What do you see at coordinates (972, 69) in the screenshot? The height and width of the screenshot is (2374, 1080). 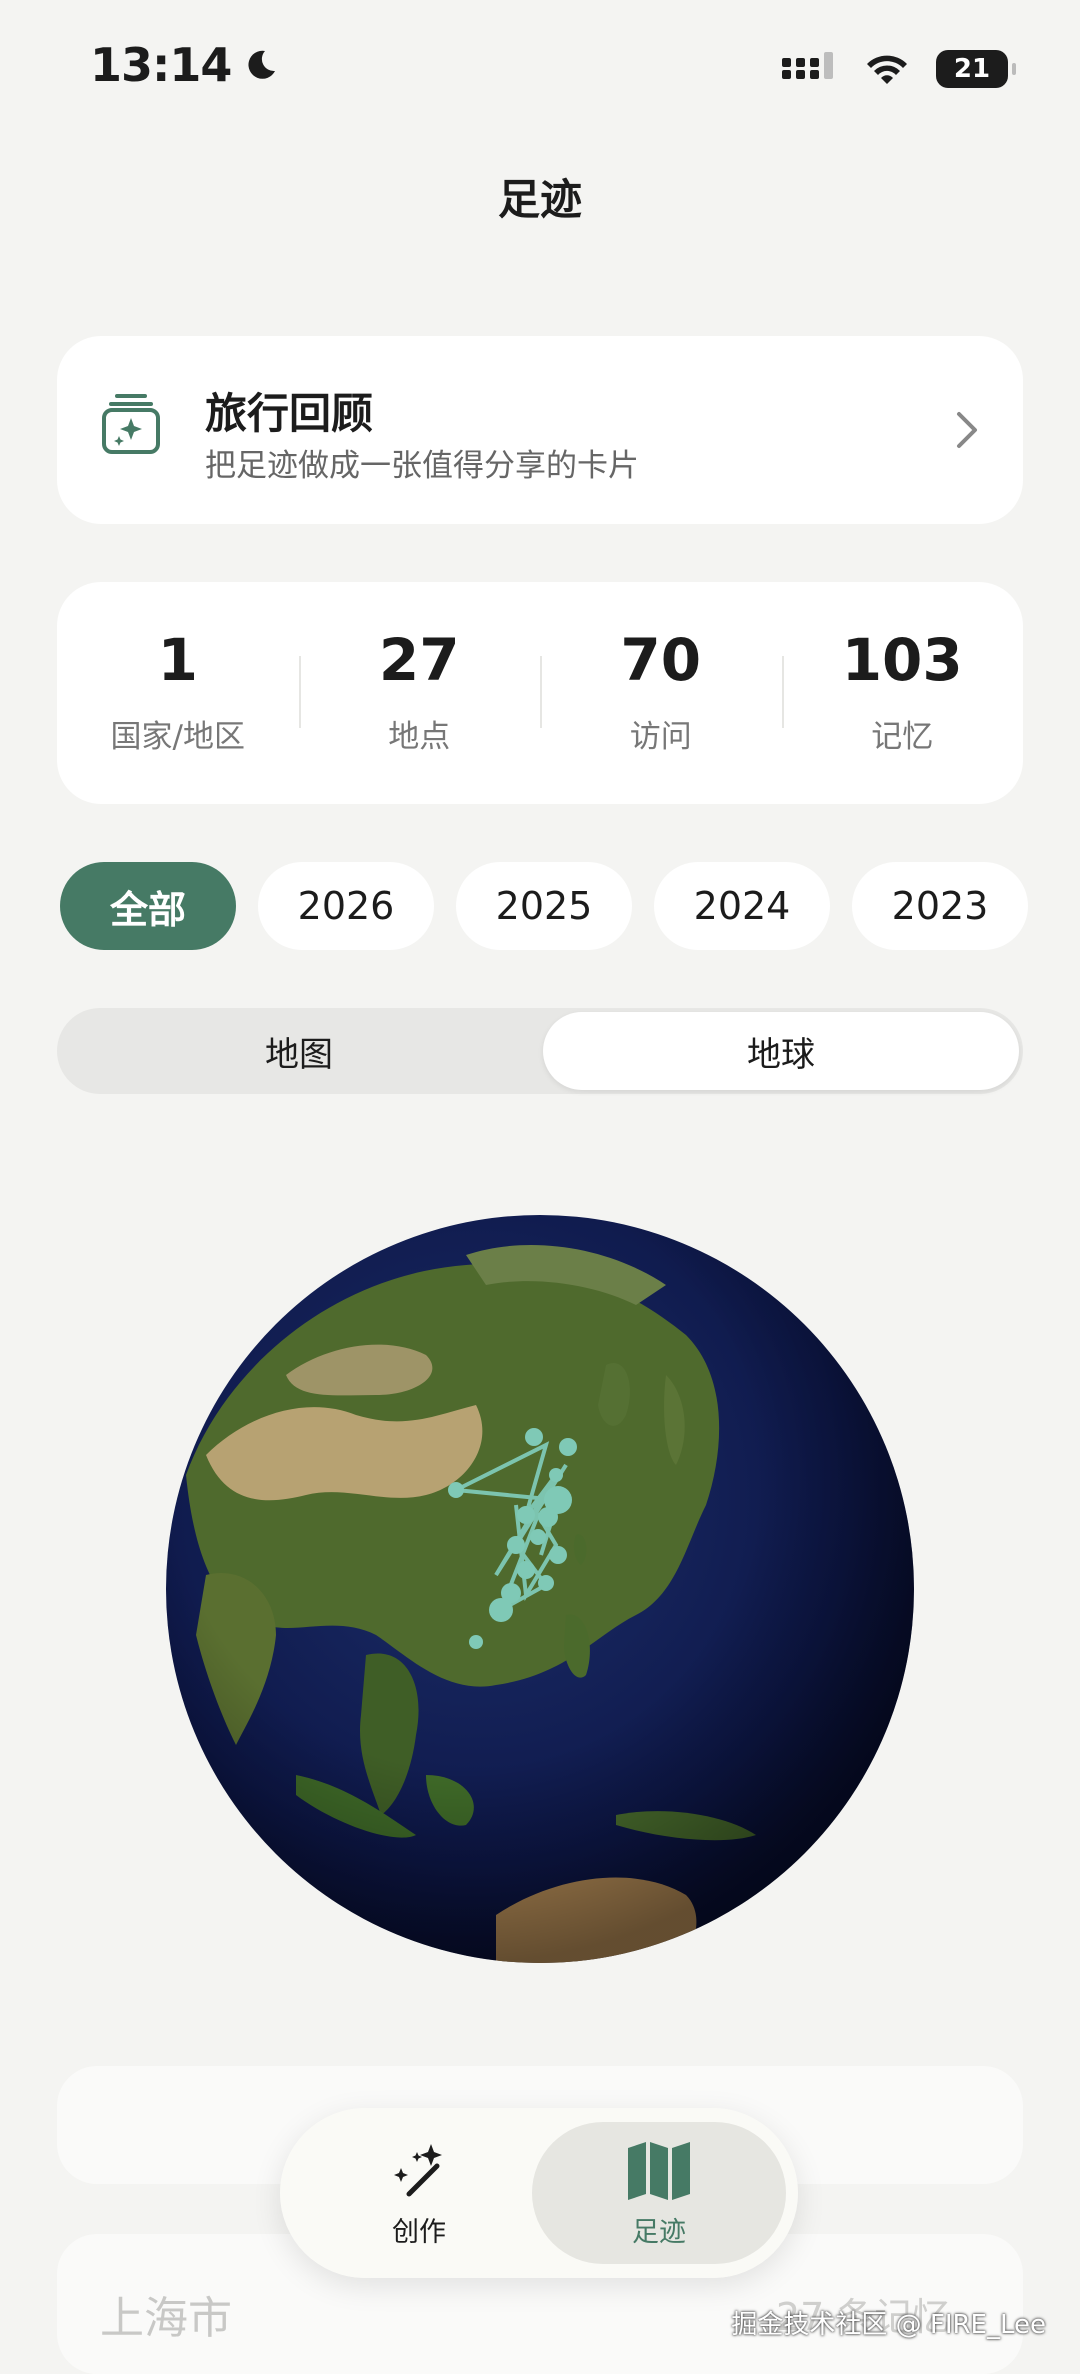 I see `battery-level: 21` at bounding box center [972, 69].